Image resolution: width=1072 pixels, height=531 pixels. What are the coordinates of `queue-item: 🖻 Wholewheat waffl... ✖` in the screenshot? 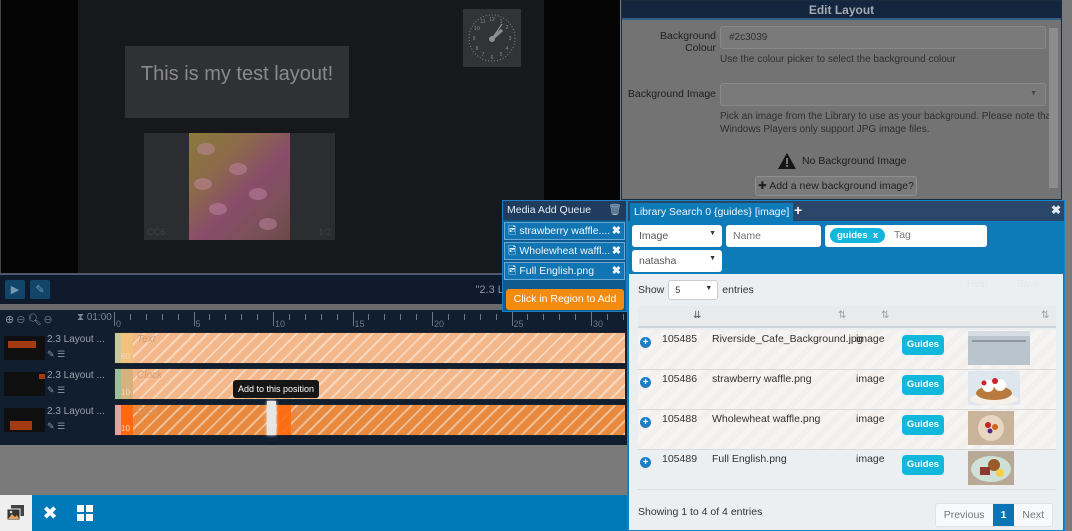 It's located at (564, 251).